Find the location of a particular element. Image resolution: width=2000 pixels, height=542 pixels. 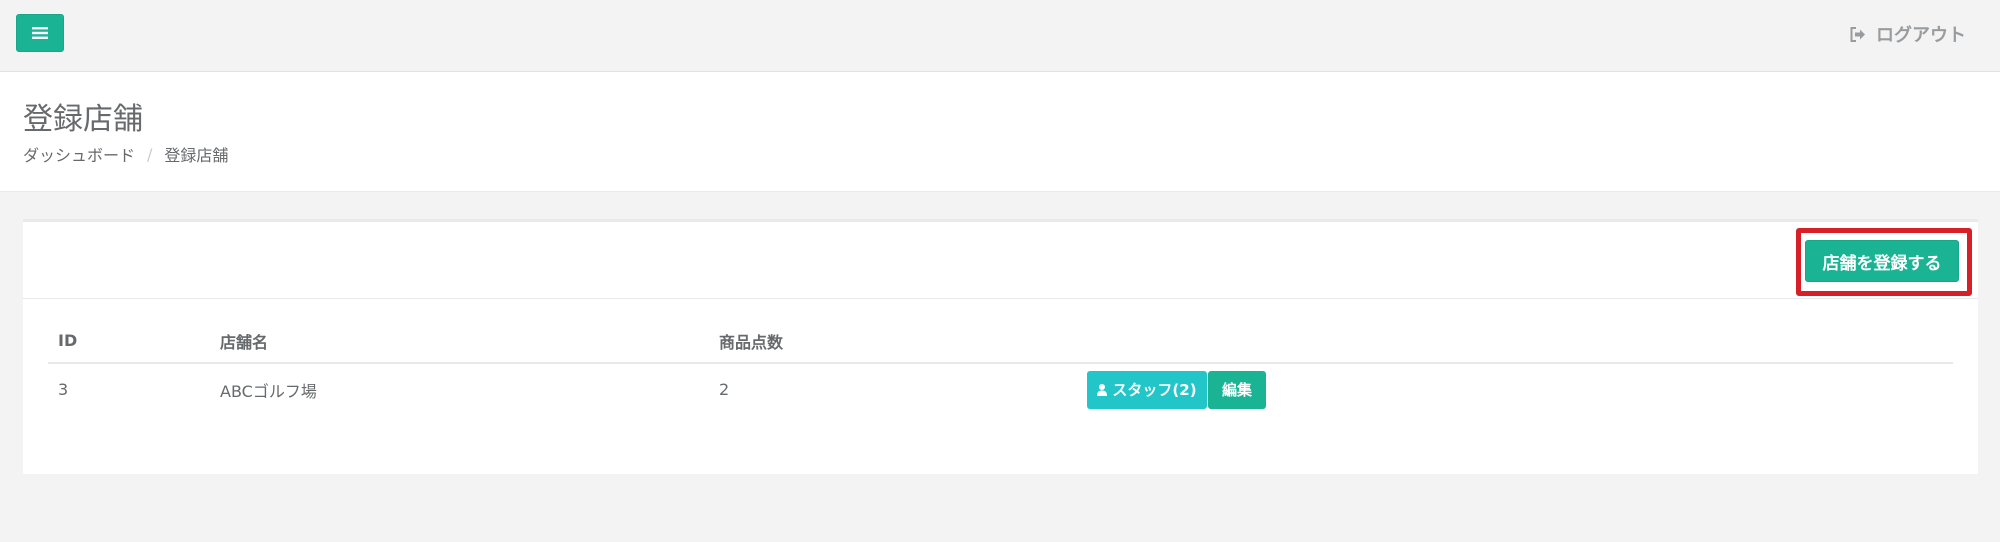

breadcrumb-dashboard-link: ダッシュボード is located at coordinates (79, 154).